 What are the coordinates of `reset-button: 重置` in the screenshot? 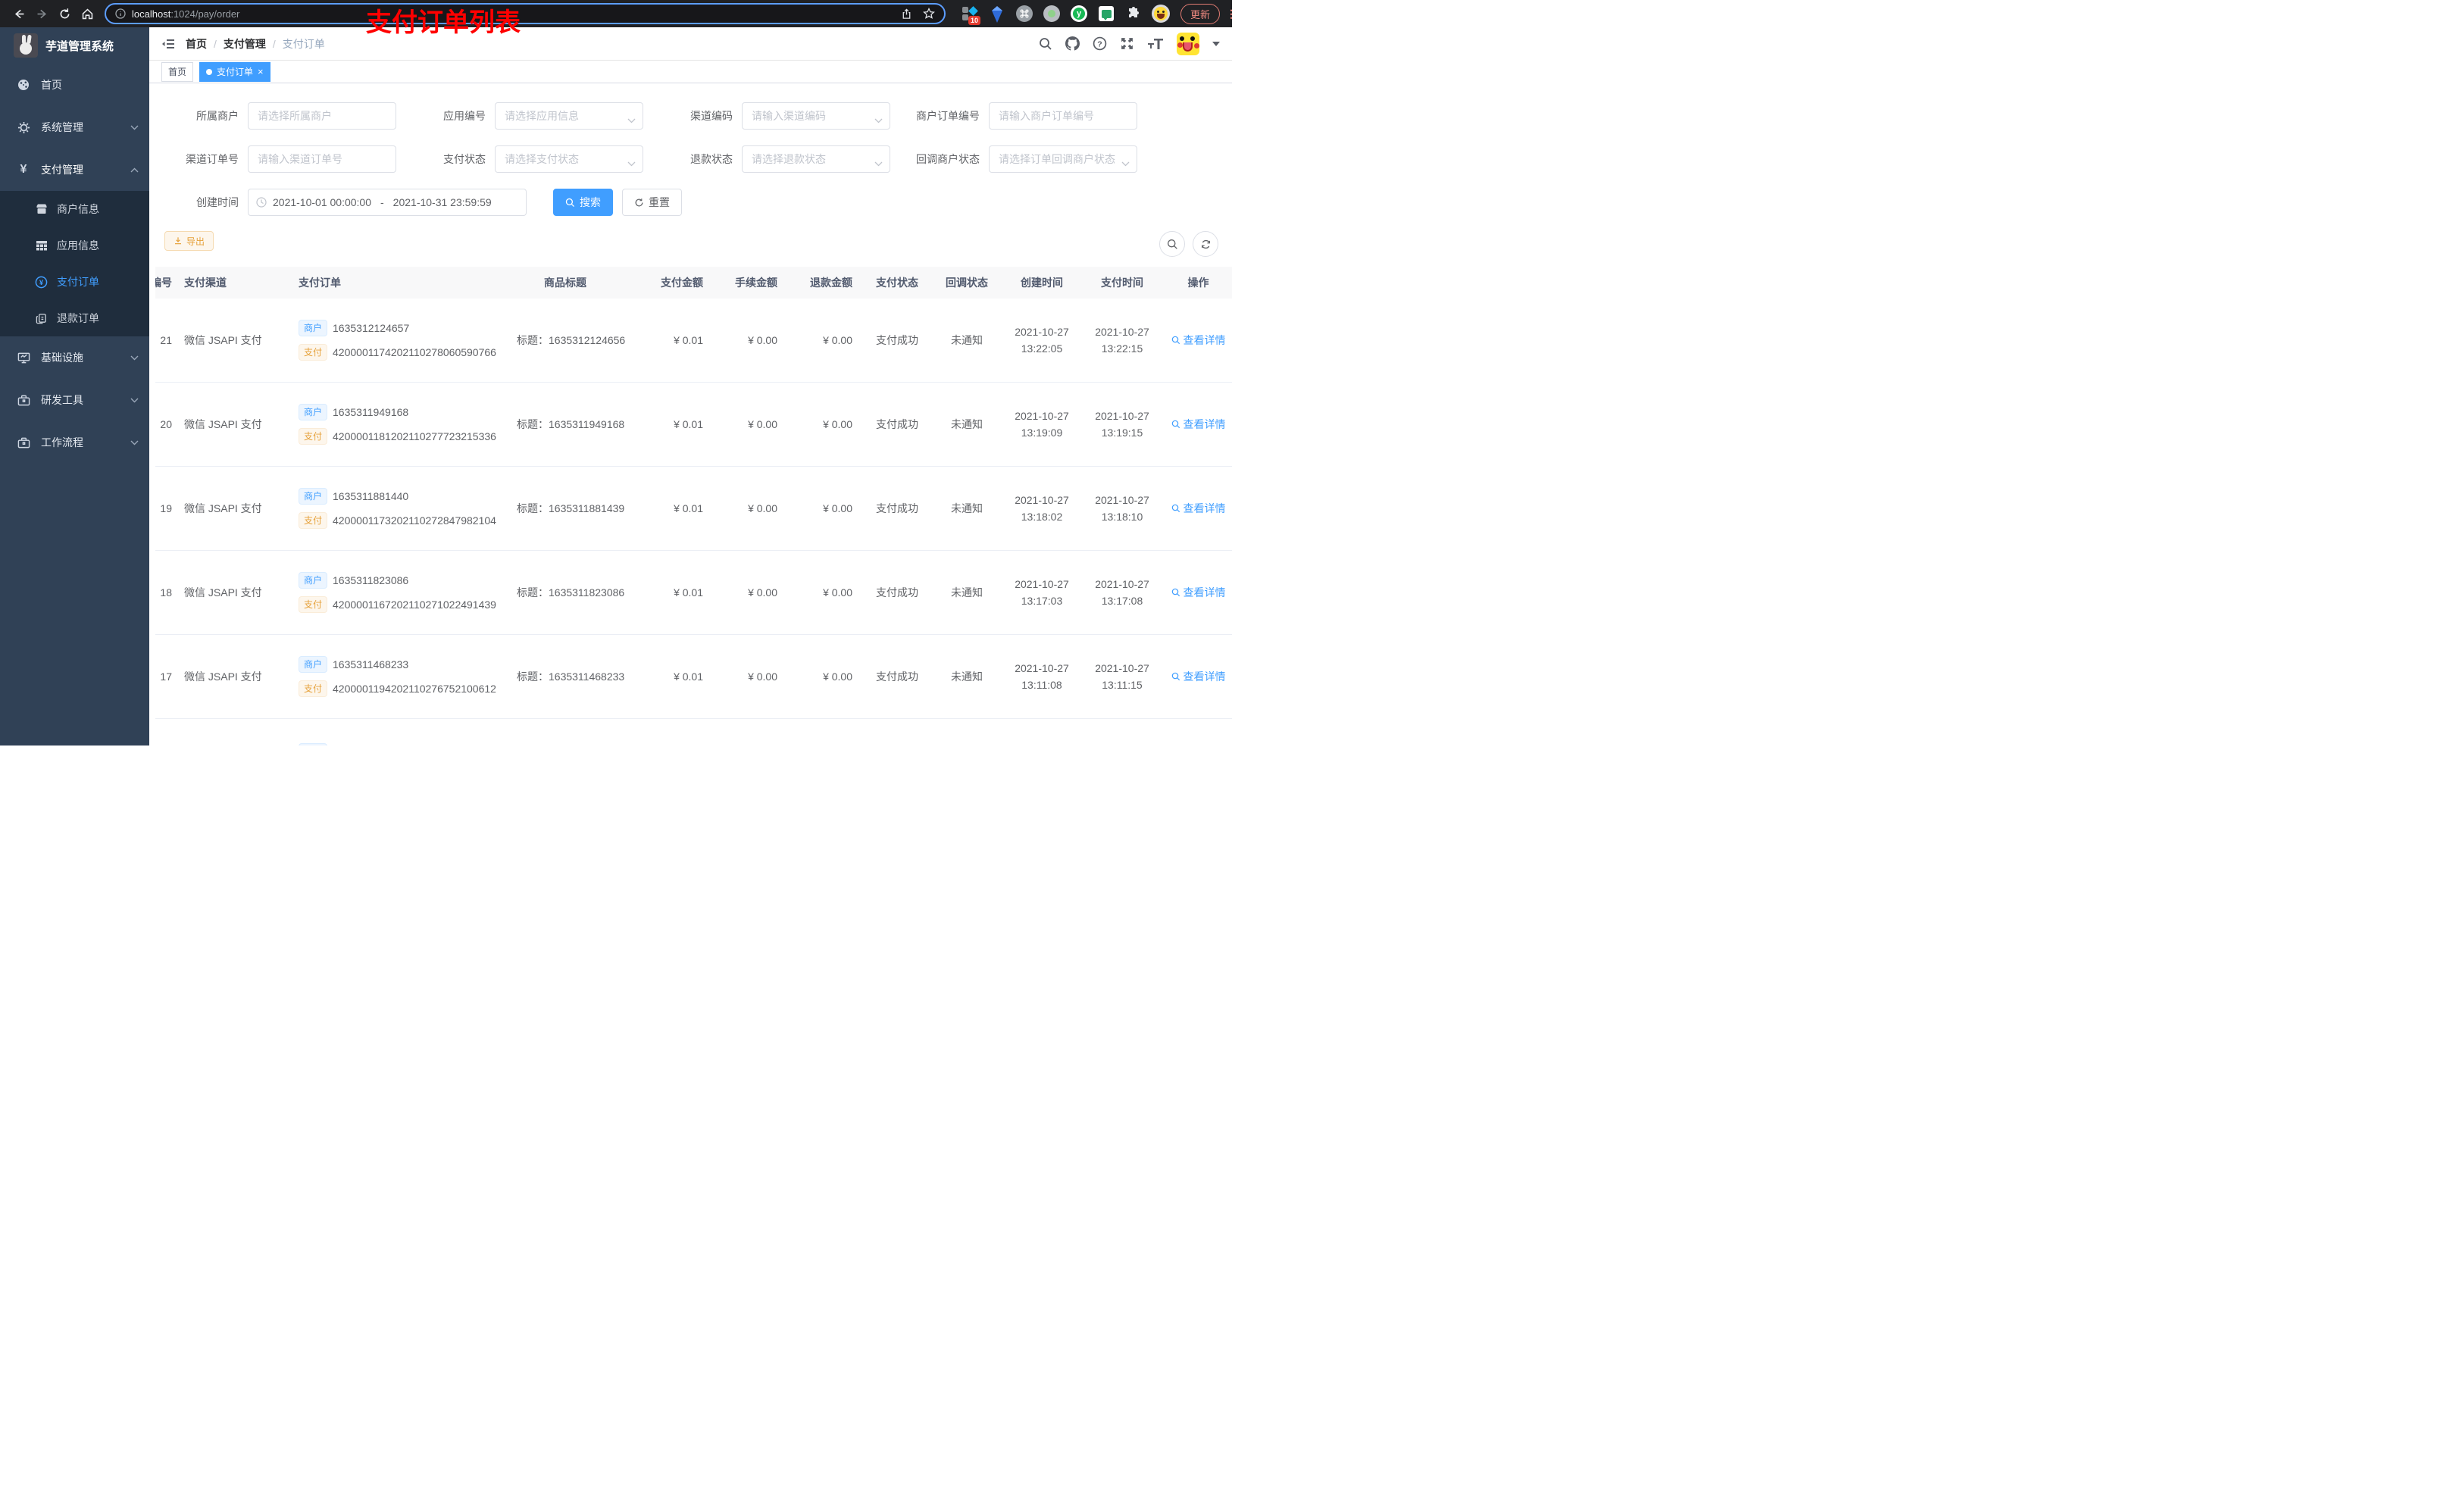 It's located at (652, 202).